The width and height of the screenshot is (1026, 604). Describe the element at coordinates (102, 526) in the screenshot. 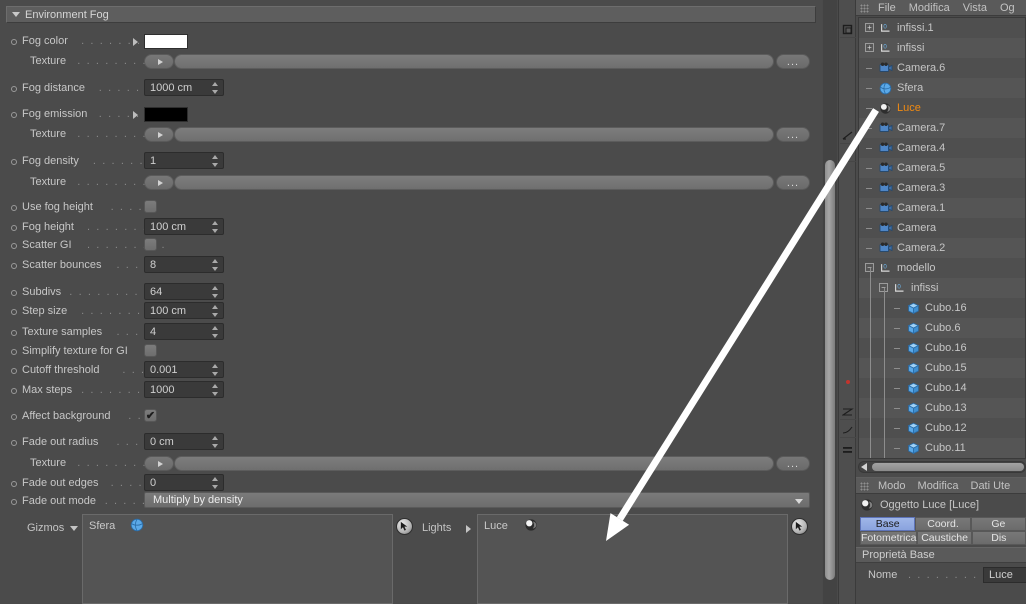

I see `gizmos-item-label: Sfera` at that location.